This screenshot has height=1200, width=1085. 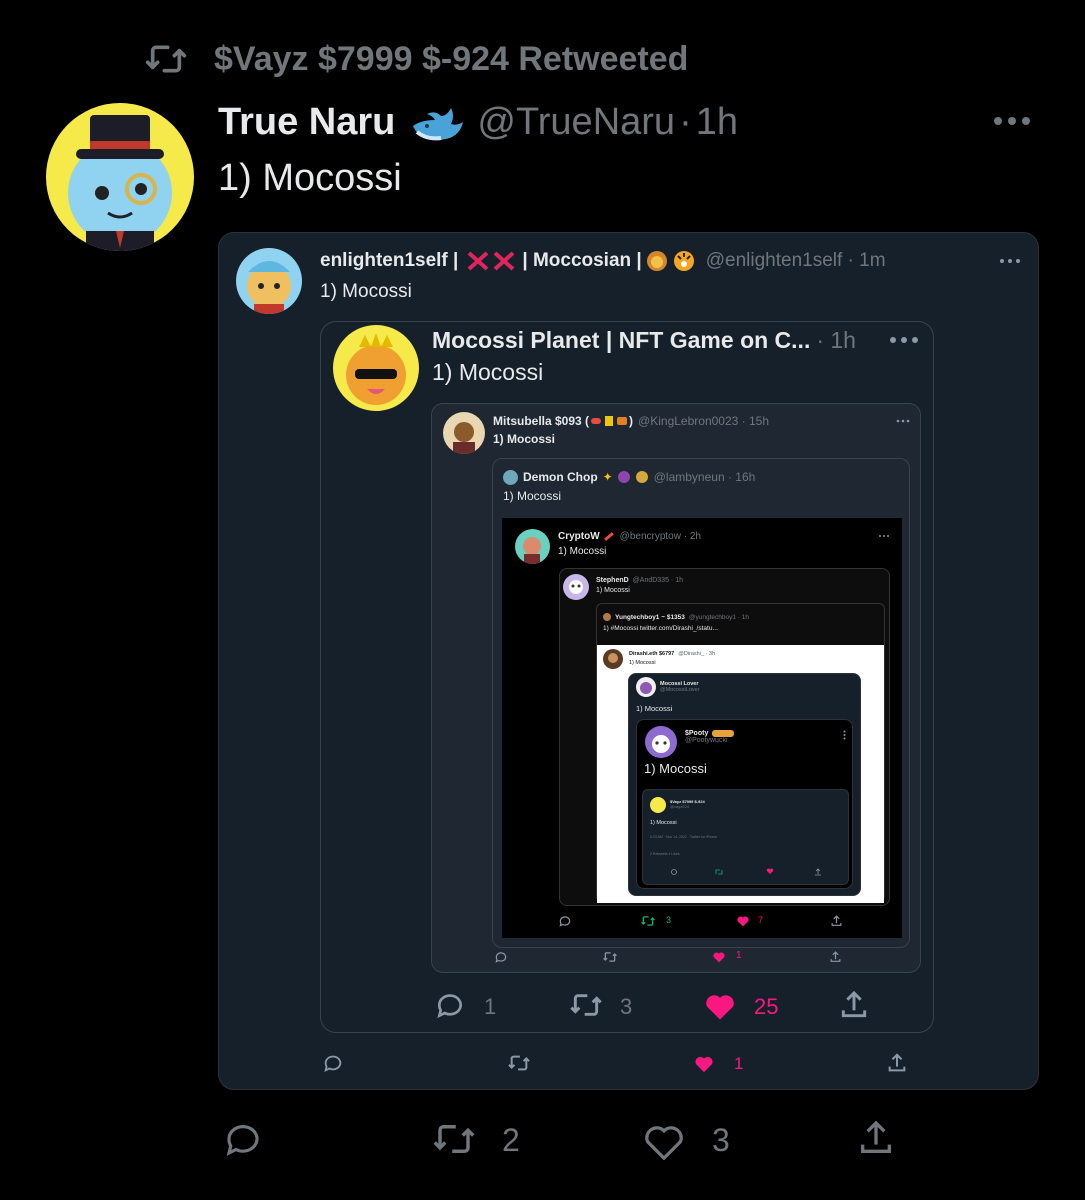 I want to click on quote10-avatar, so click(x=661, y=742).